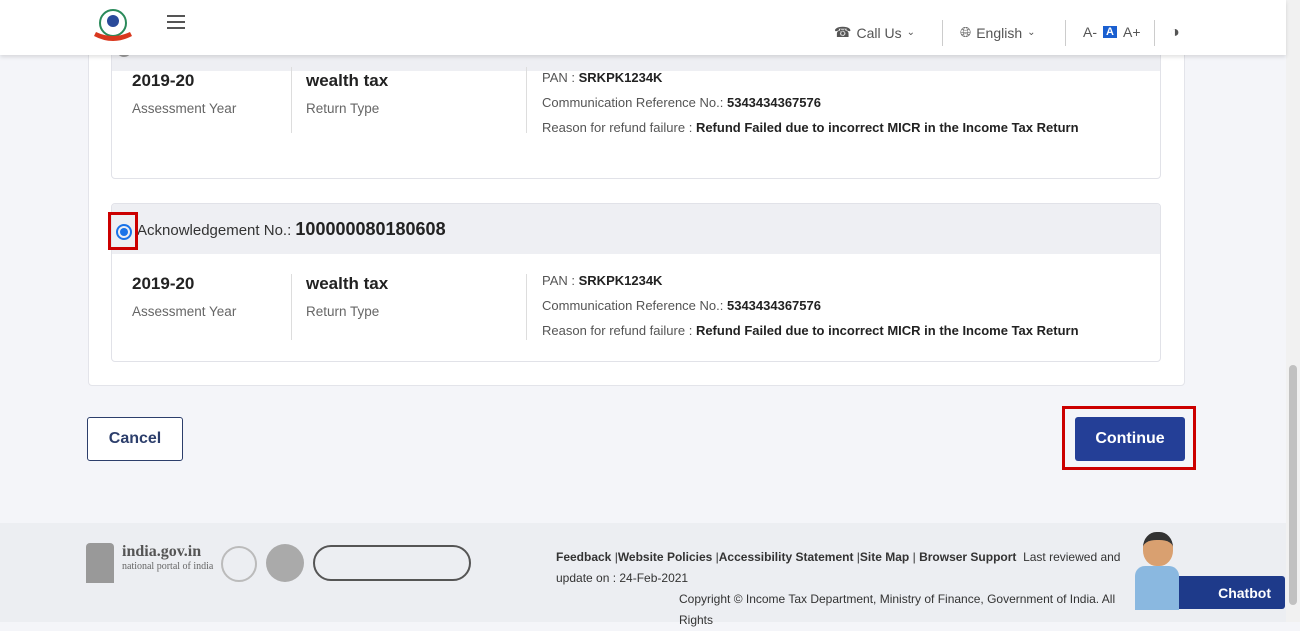 The height and width of the screenshot is (631, 1300). Describe the element at coordinates (665, 557) in the screenshot. I see `footer-link-website-policies: Website Policies` at that location.